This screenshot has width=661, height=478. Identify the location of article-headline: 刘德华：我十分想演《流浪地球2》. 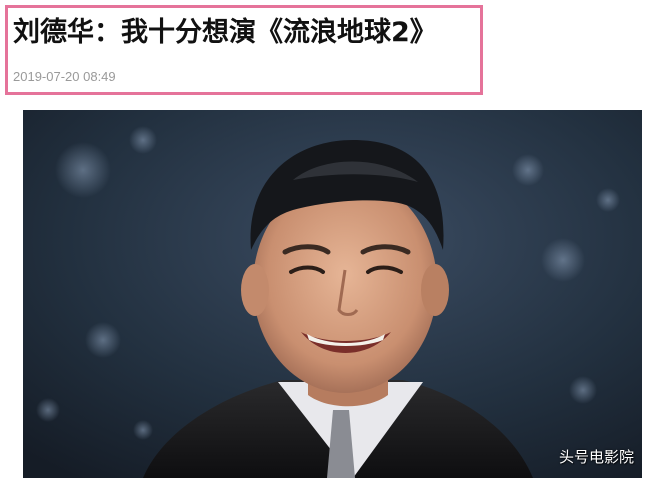
(225, 32).